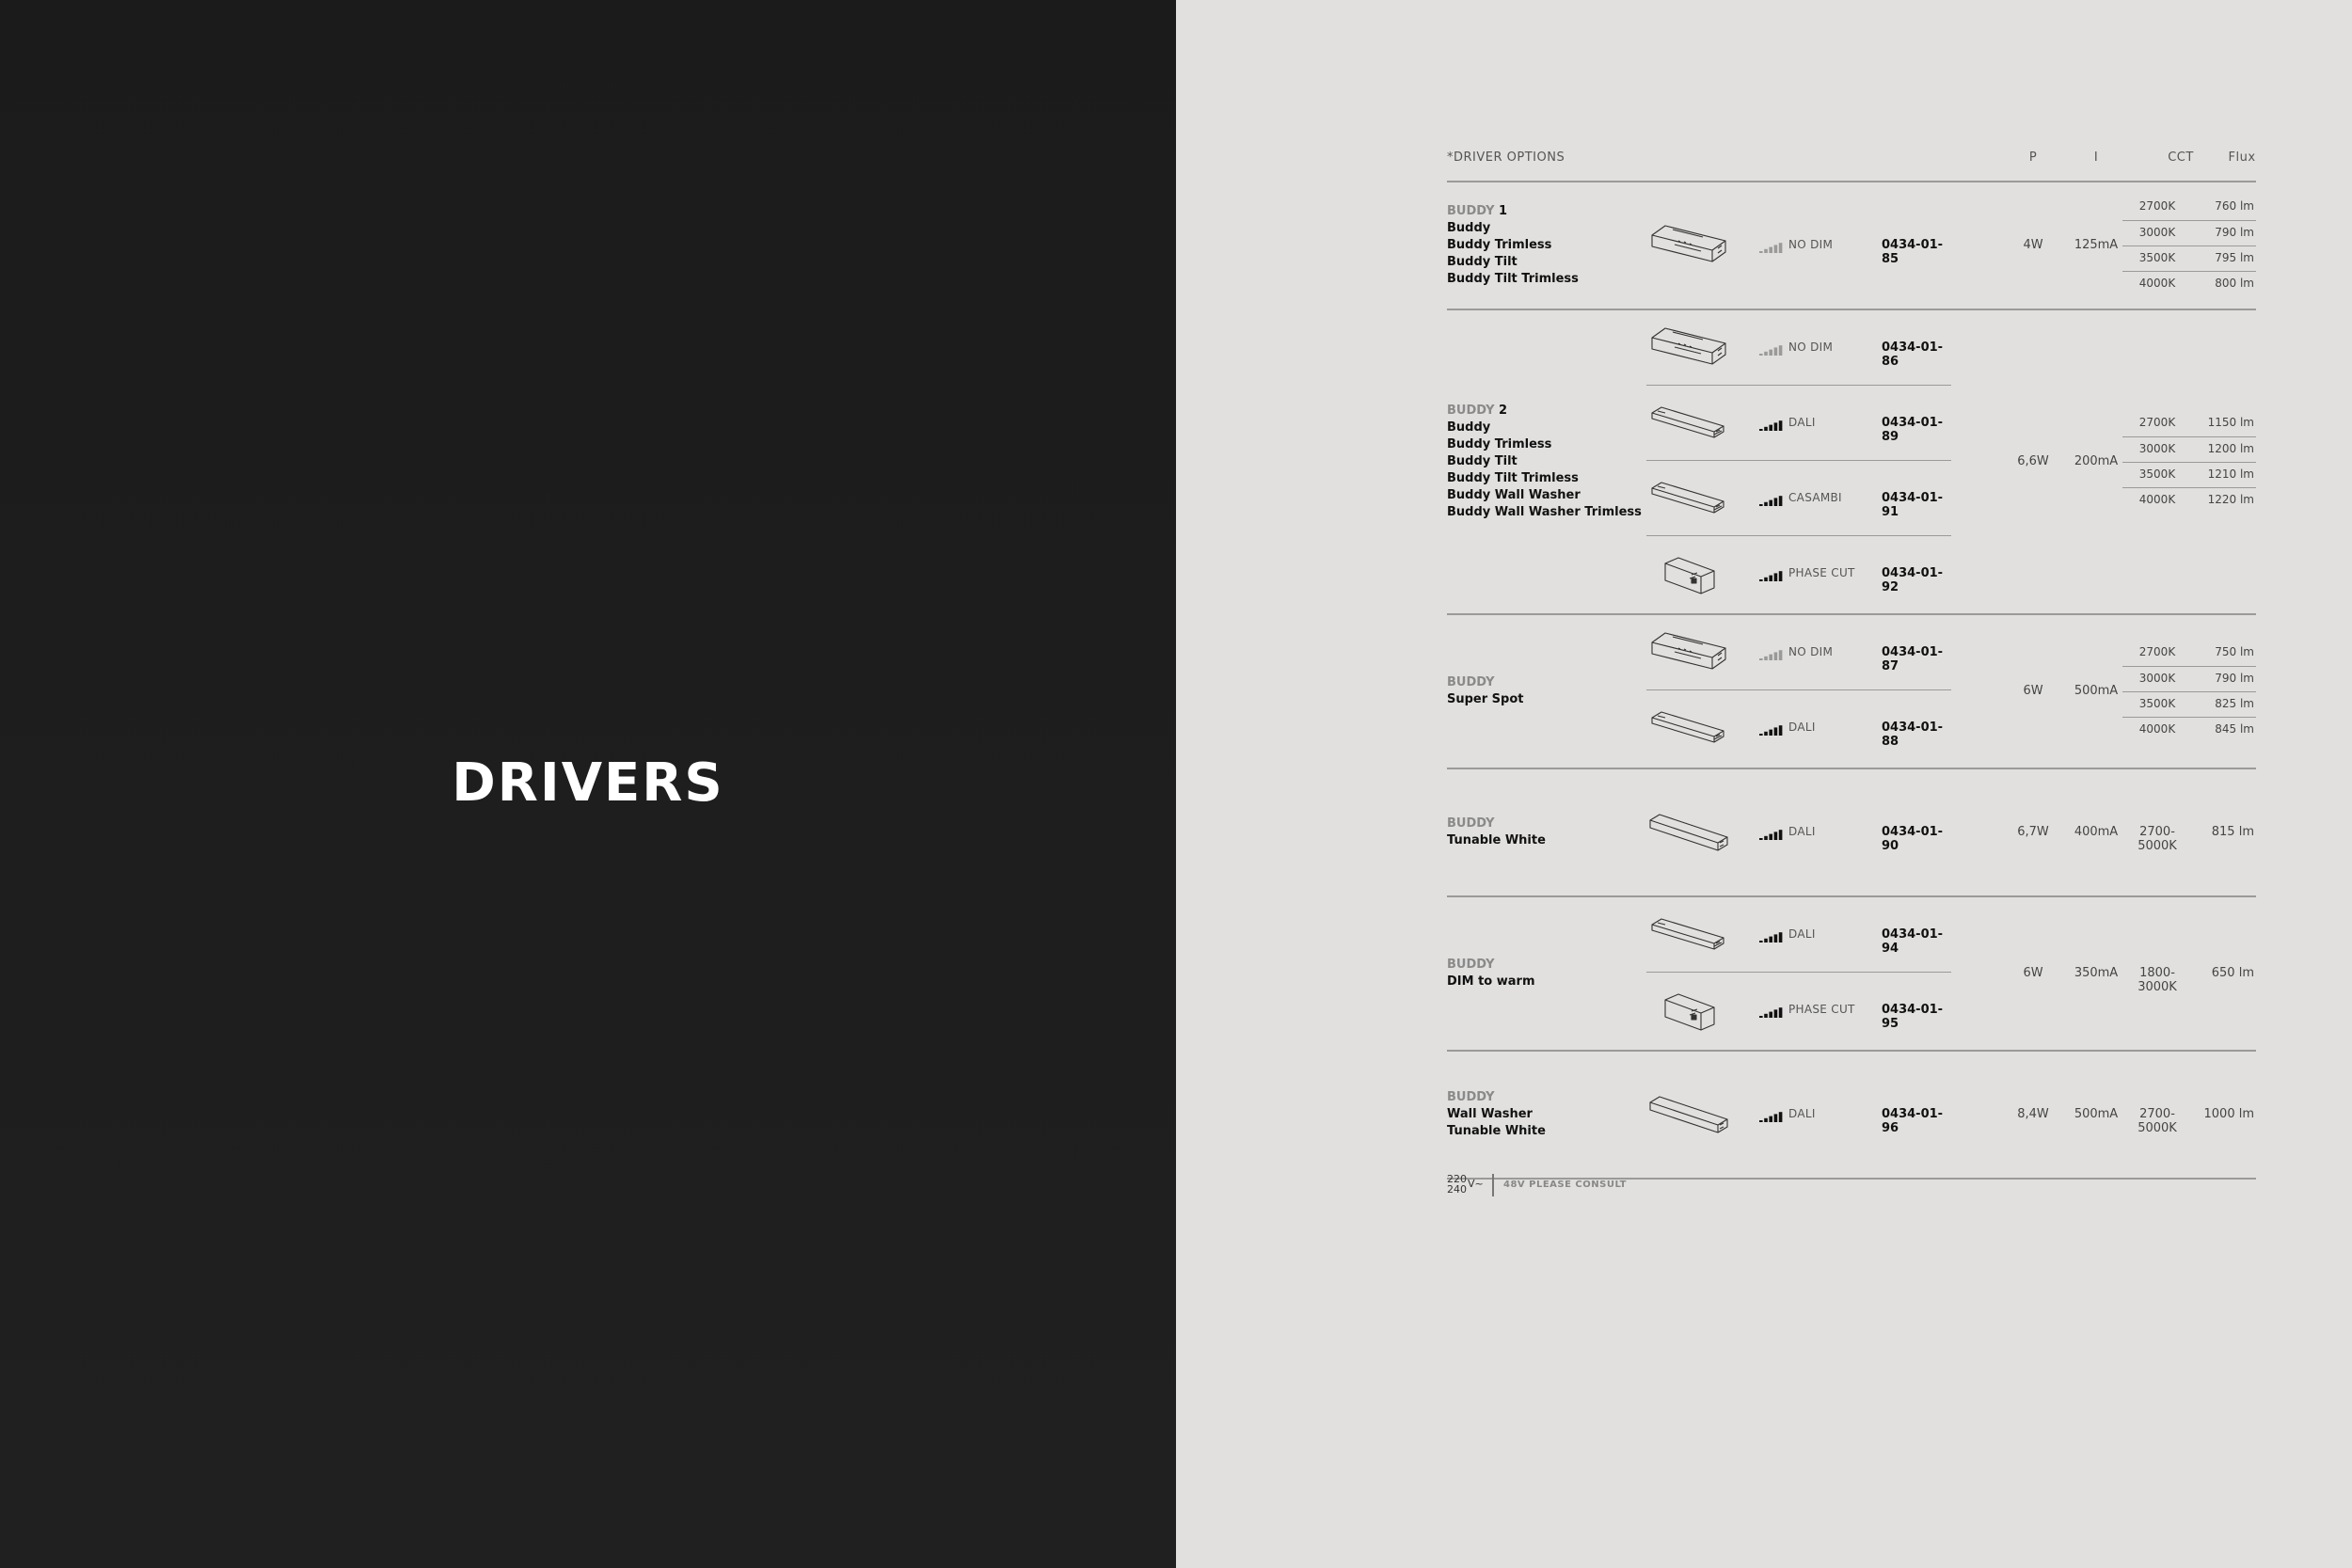 This screenshot has height=1568, width=2352. I want to click on flux-value: 750 lm, so click(2234, 651).